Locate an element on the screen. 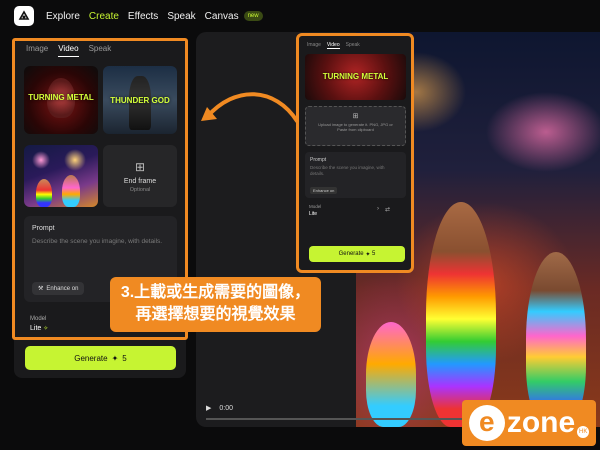 This screenshot has width=600, height=450. enhance-label: Enhance on is located at coordinates (62, 288).